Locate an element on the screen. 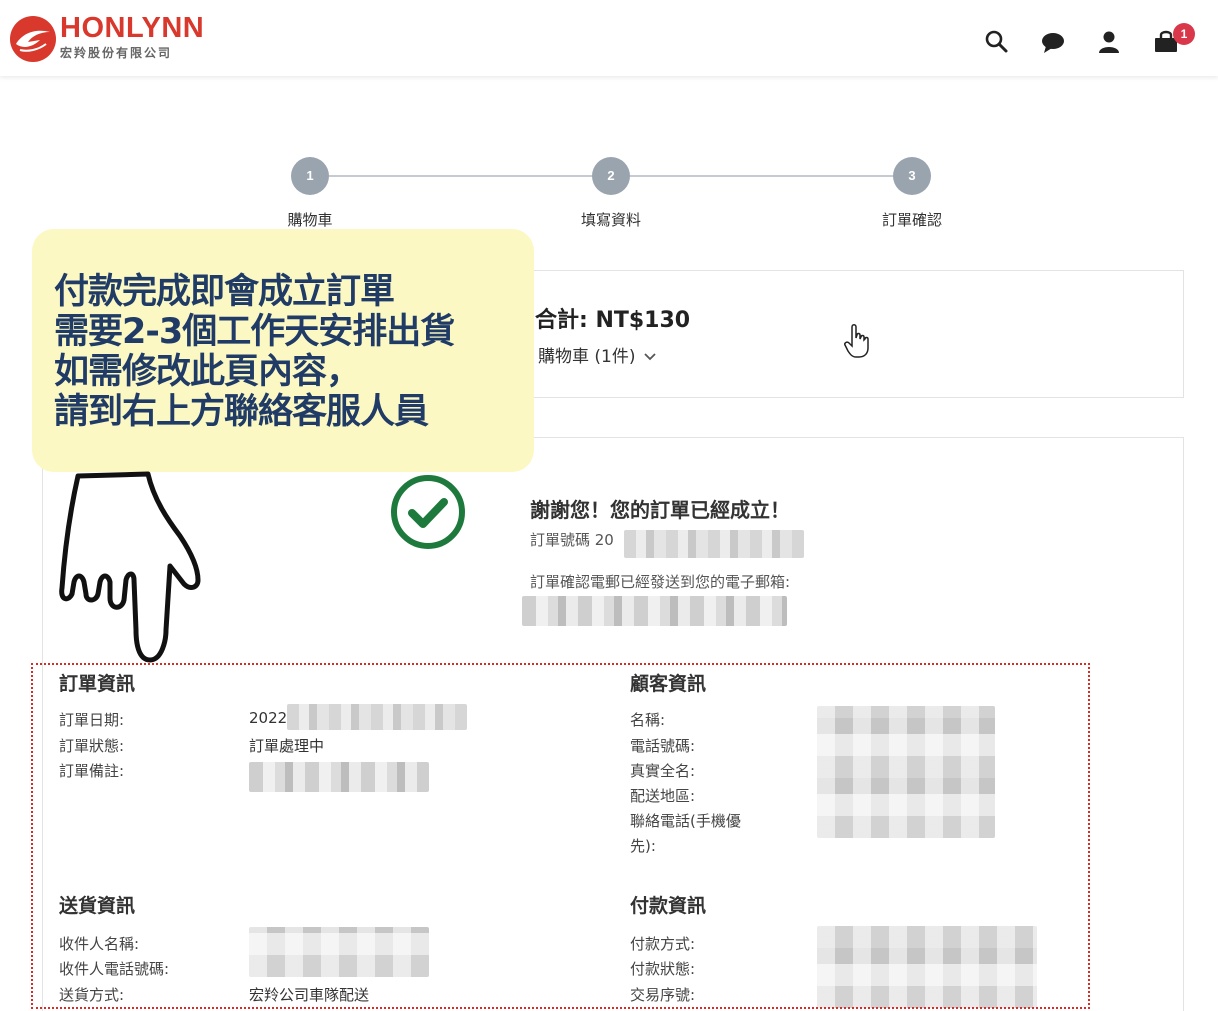 The width and height of the screenshot is (1218, 1011). order-total: 合計: NT$130 is located at coordinates (613, 320).